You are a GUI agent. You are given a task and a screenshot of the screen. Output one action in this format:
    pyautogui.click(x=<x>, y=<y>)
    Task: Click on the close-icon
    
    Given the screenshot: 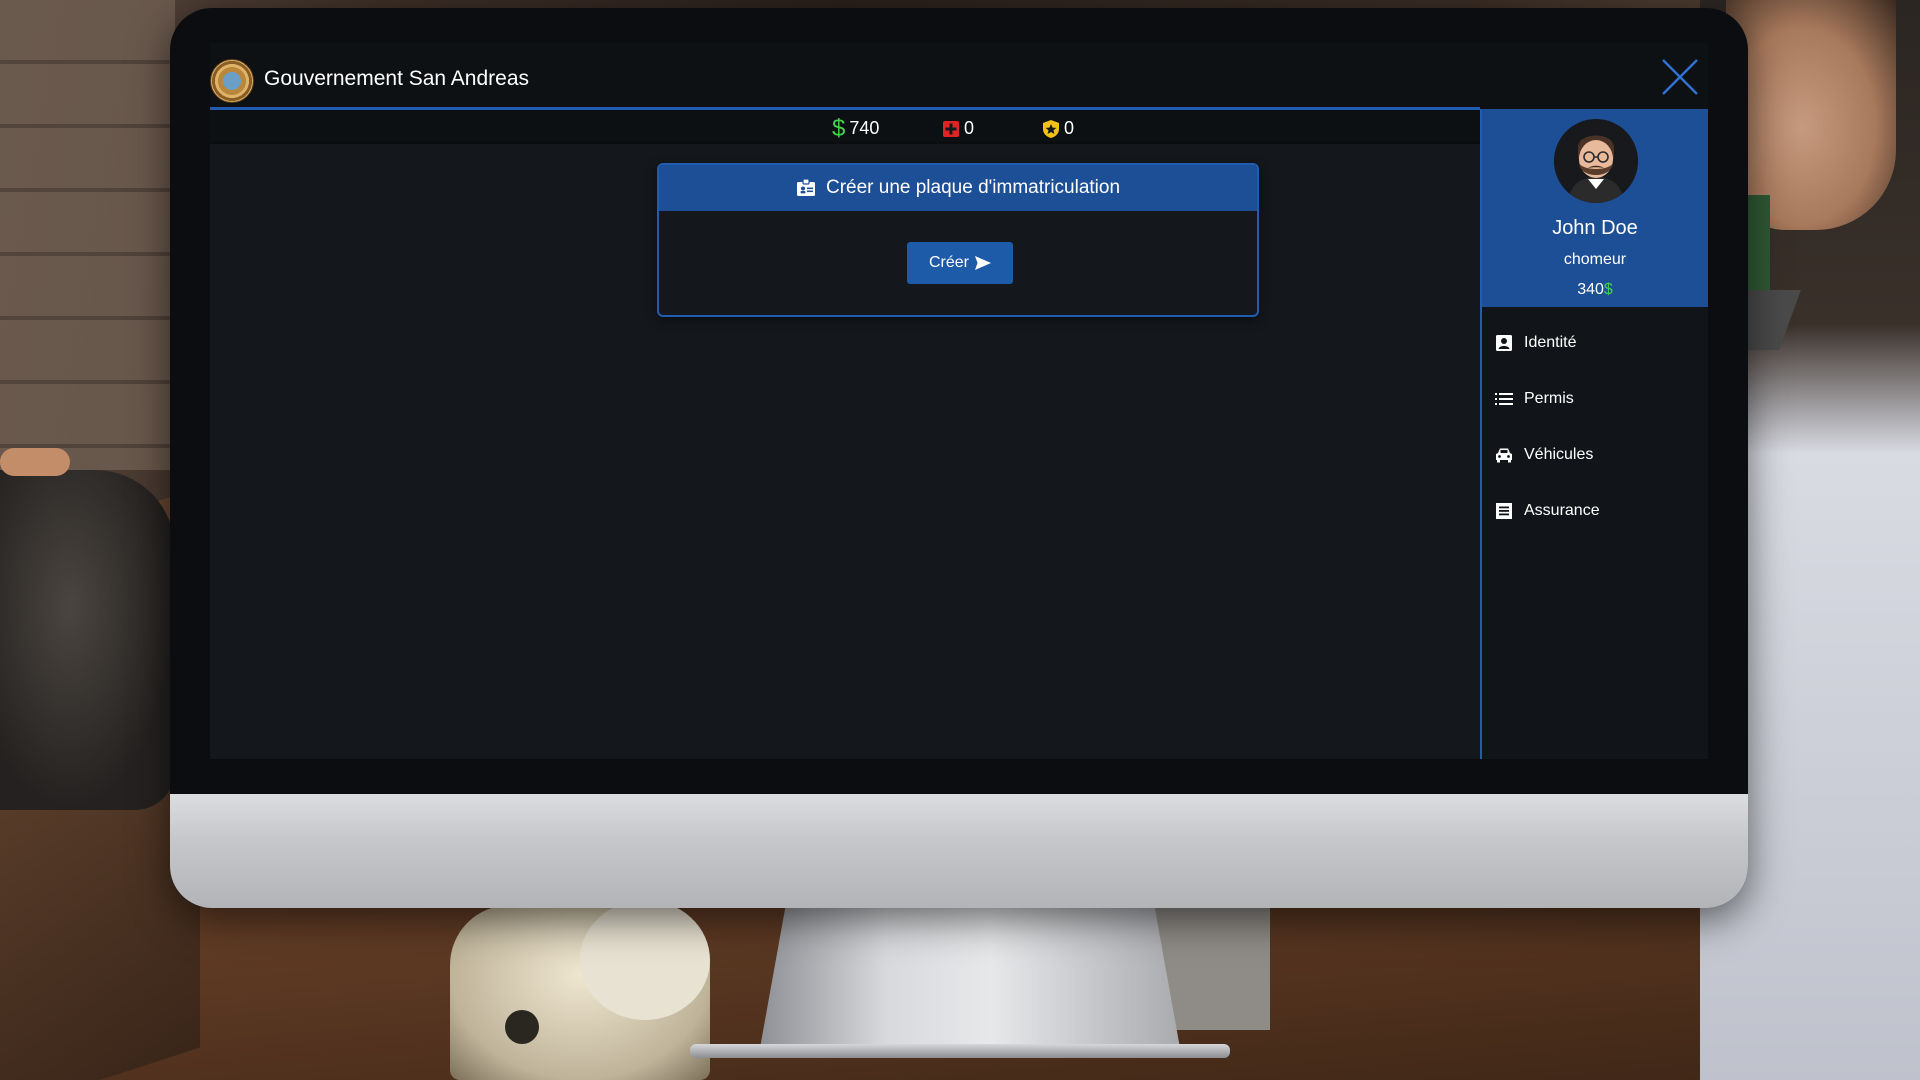 What is the action you would take?
    pyautogui.click(x=1680, y=77)
    